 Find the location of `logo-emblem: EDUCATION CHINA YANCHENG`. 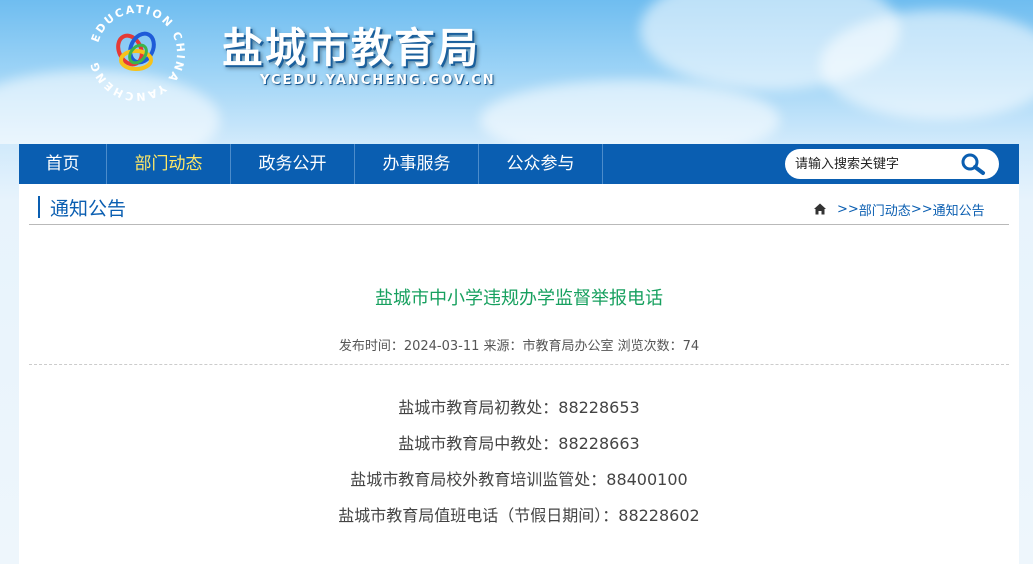

logo-emblem: EDUCATION CHINA YANCHENG is located at coordinates (137, 53).